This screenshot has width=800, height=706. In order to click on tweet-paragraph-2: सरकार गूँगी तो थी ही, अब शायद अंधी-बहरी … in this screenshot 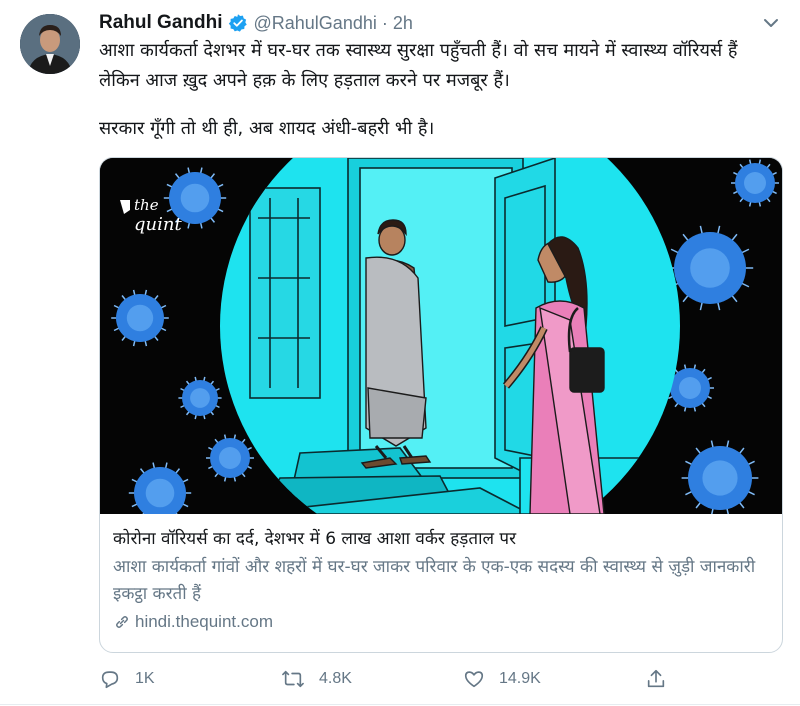, I will do `click(267, 128)`.